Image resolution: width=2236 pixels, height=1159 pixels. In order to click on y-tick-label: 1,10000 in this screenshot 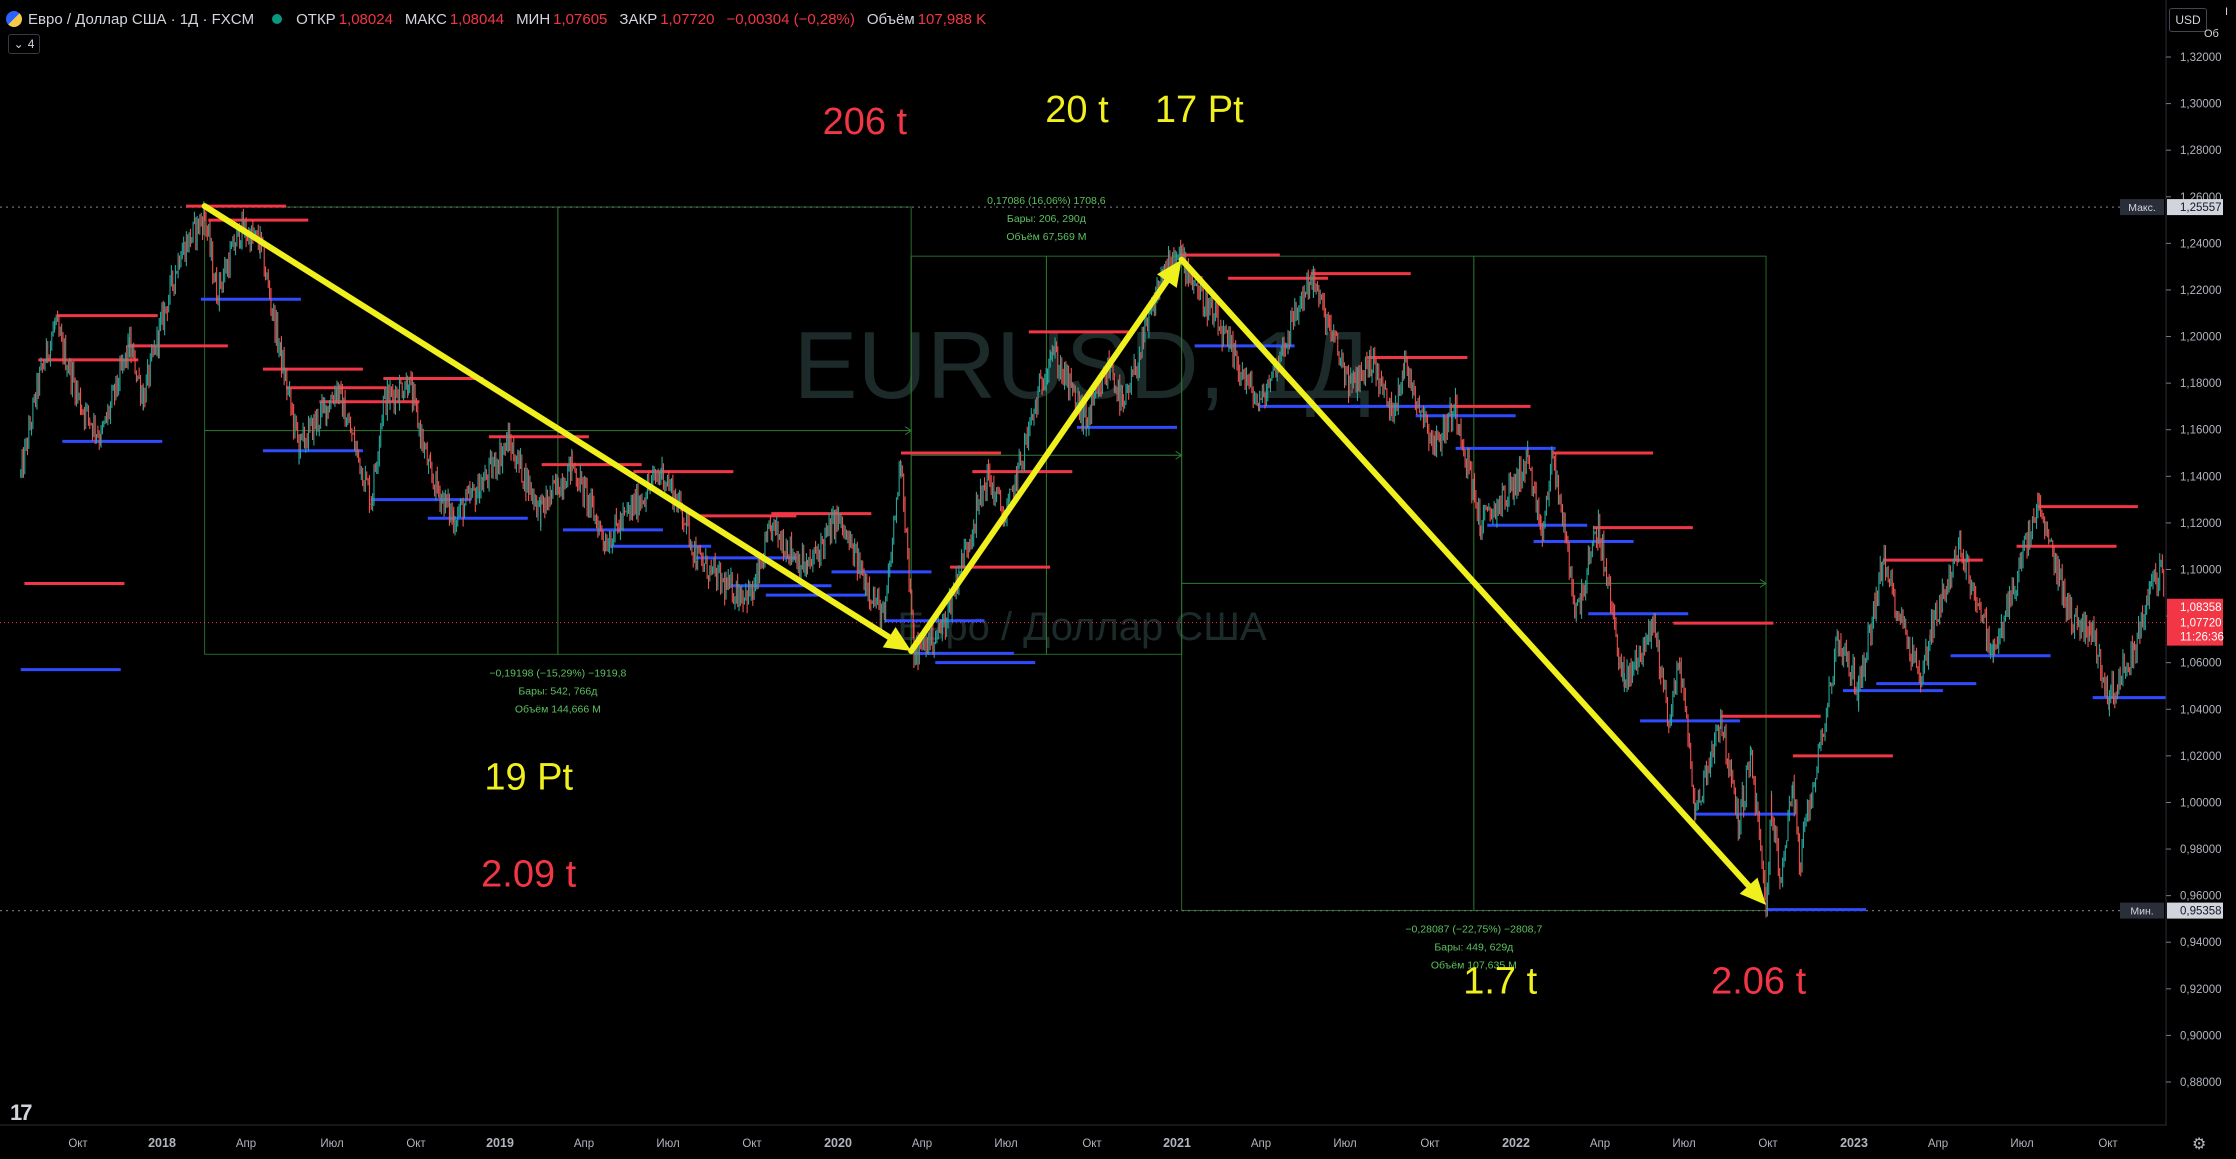, I will do `click(2201, 571)`.